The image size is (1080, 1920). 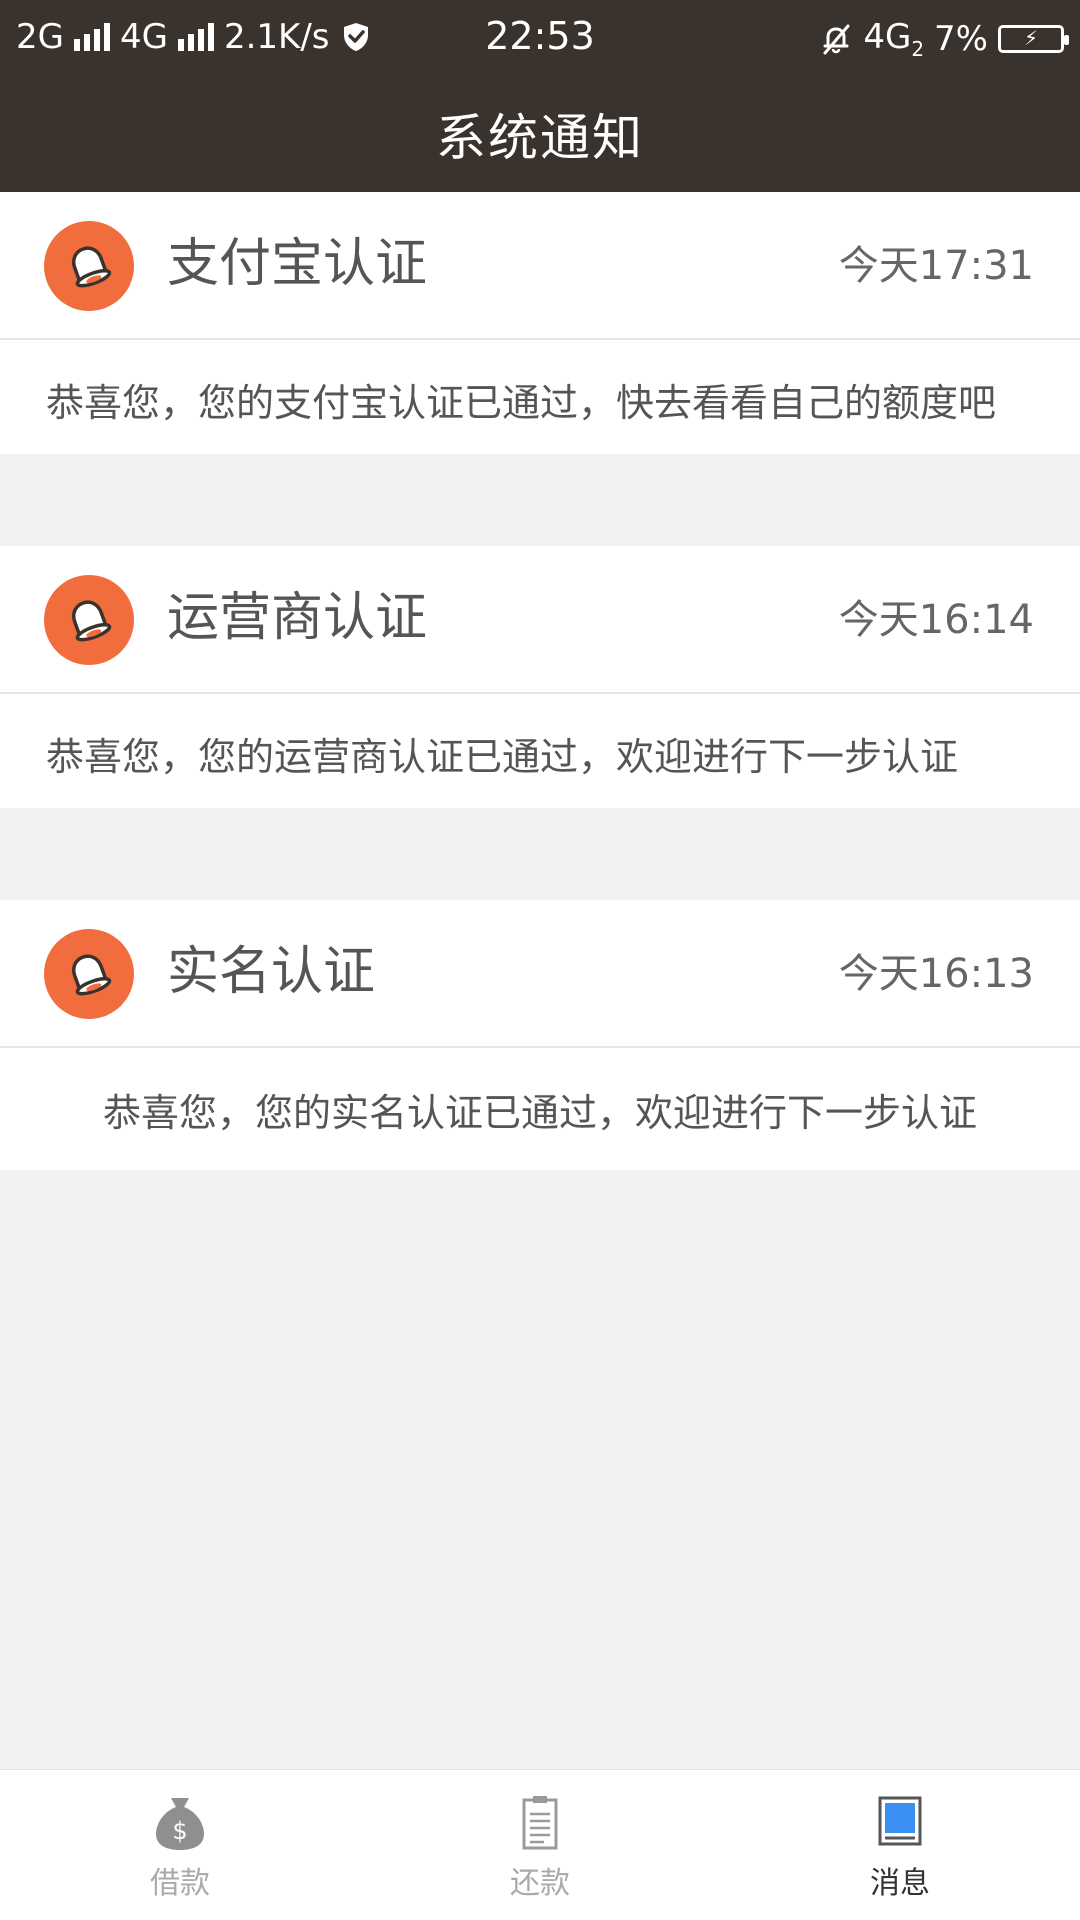 What do you see at coordinates (936, 266) in the screenshot?
I see `notification-time: 今天17:31` at bounding box center [936, 266].